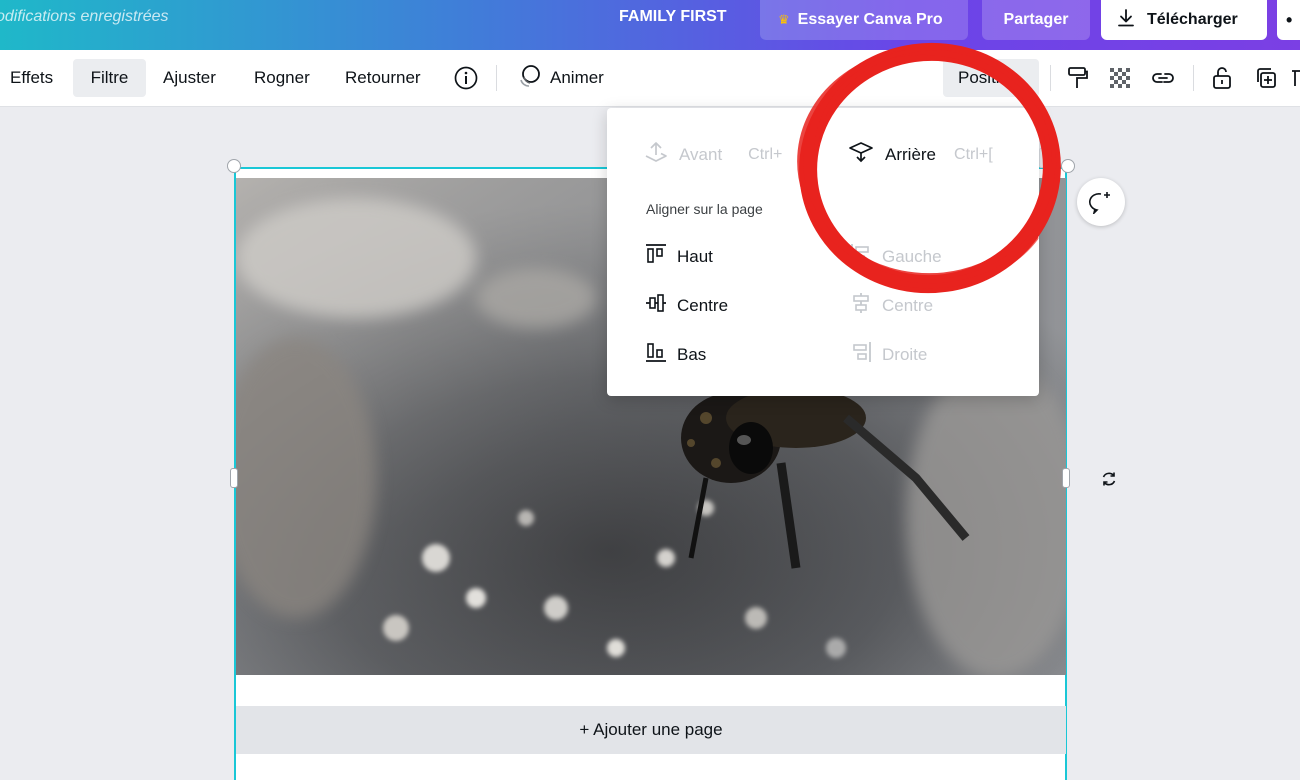 This screenshot has width=1300, height=780. Describe the element at coordinates (656, 305) in the screenshot. I see `align-middle-icon` at that location.